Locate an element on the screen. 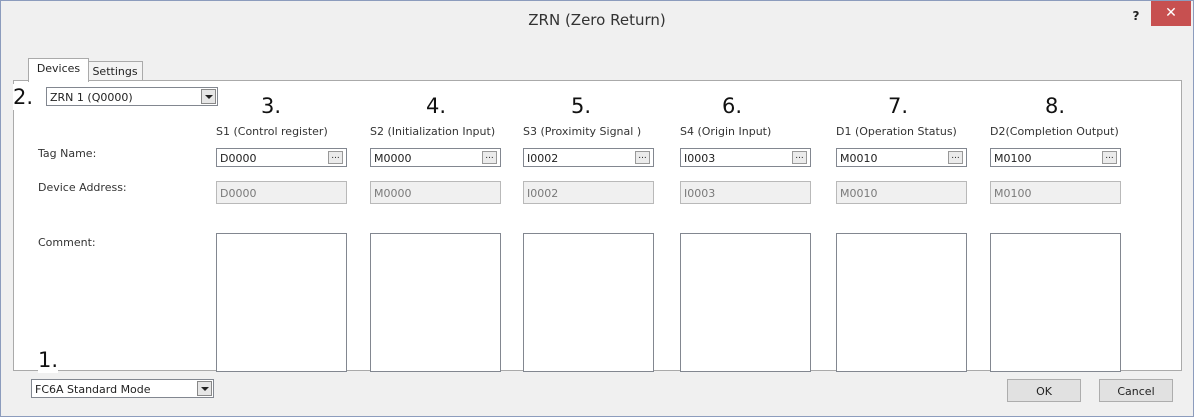 This screenshot has width=1194, height=417. ok-button: OK is located at coordinates (1044, 390).